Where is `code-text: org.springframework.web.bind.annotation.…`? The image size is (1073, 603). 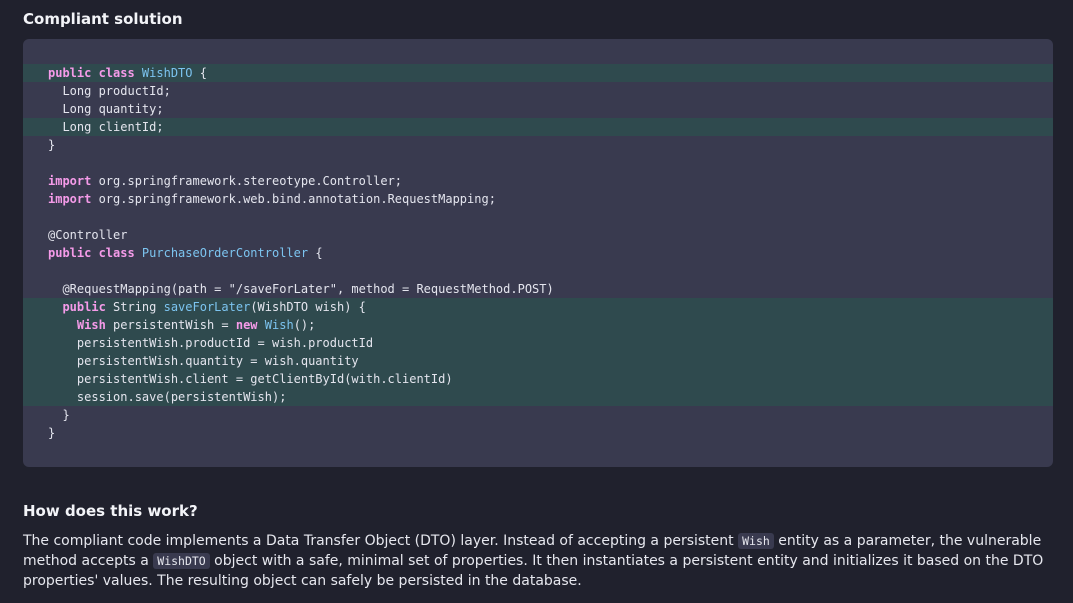
code-text: org.springframework.web.bind.annotation.… is located at coordinates (297, 199).